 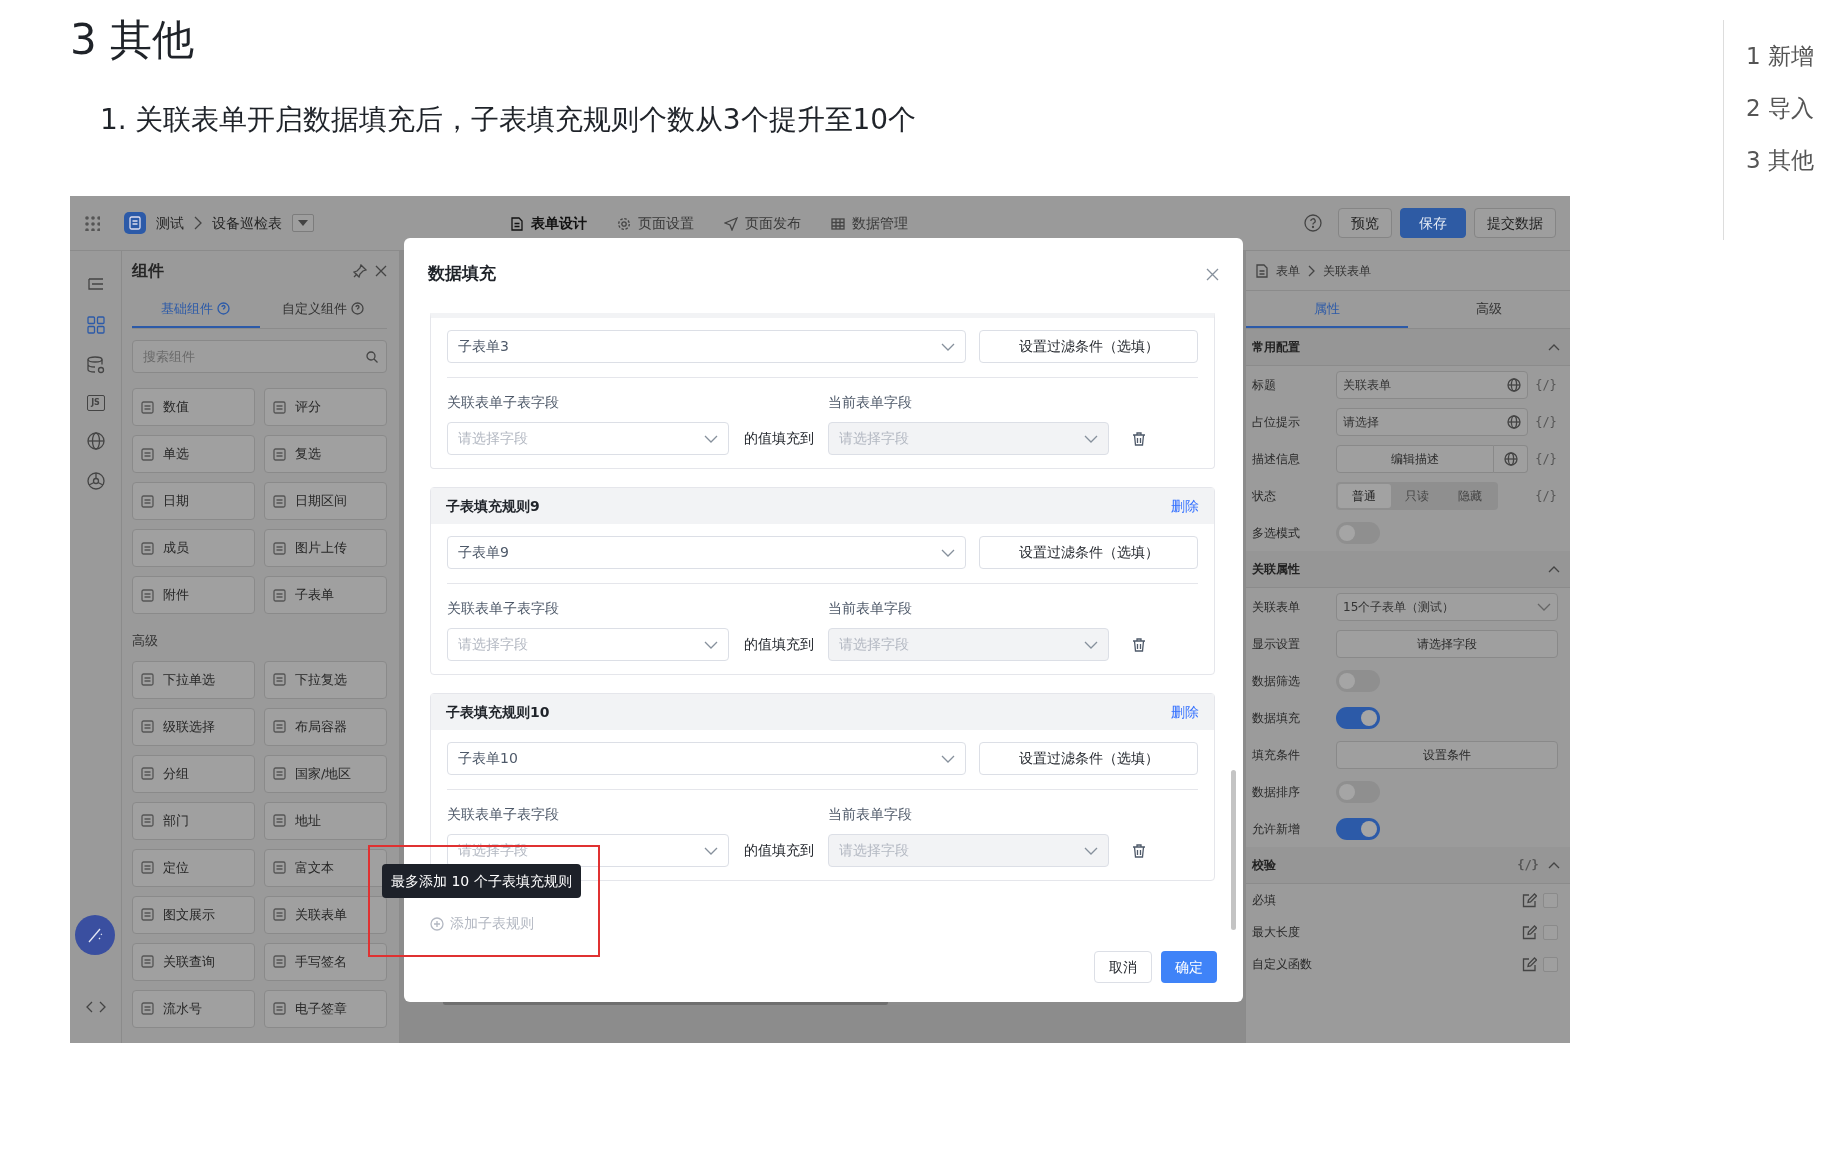 What do you see at coordinates (325, 1008) in the screenshot?
I see `component-item: 电子签章` at bounding box center [325, 1008].